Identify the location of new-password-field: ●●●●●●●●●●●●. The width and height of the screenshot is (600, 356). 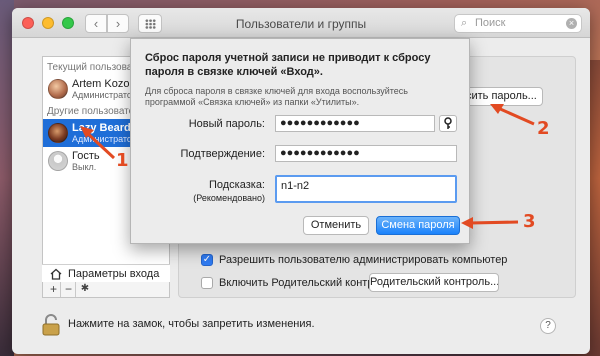
(355, 123).